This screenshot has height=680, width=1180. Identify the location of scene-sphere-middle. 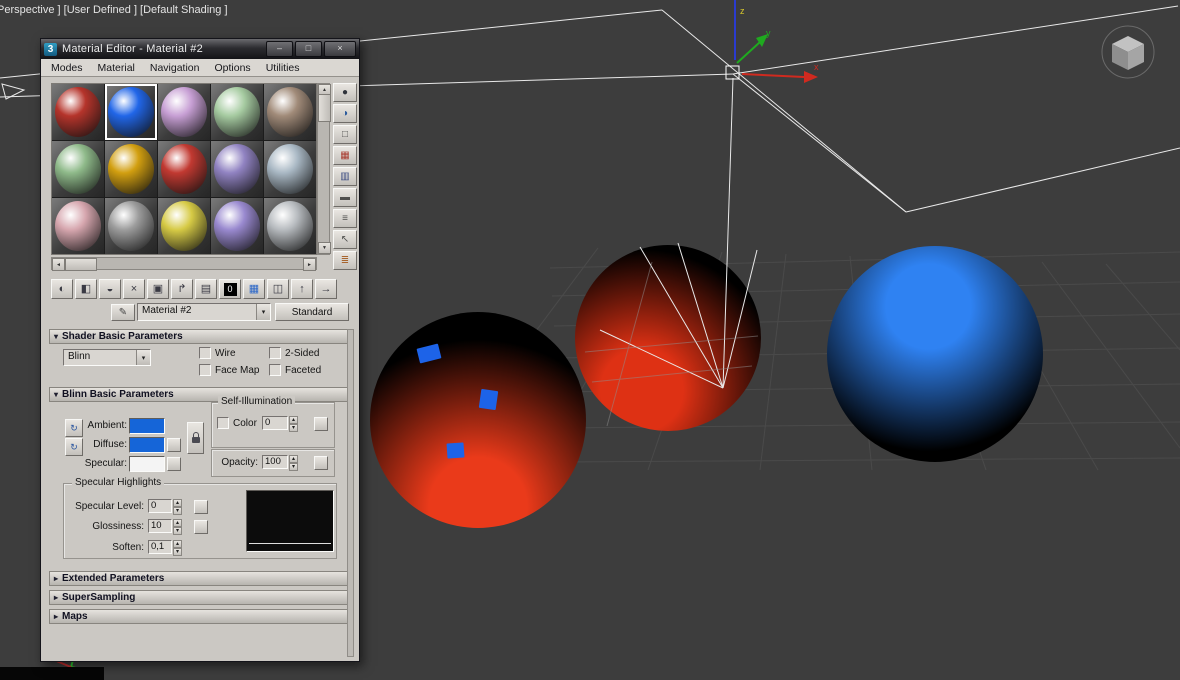
(668, 338).